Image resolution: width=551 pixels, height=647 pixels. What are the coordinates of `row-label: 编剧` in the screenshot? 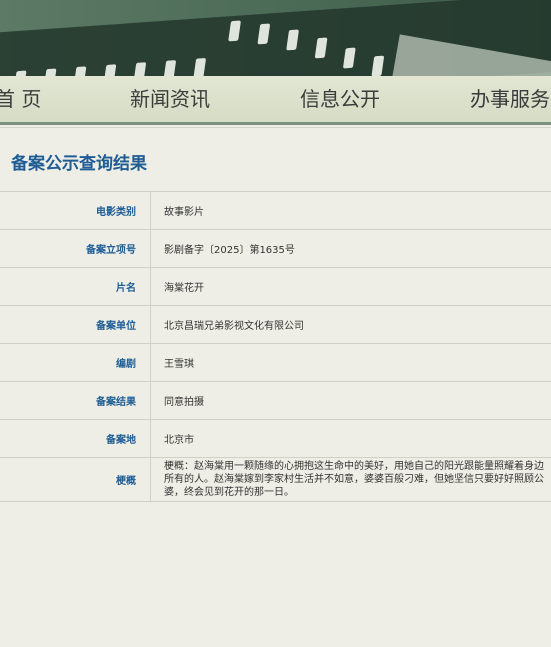 It's located at (75, 362).